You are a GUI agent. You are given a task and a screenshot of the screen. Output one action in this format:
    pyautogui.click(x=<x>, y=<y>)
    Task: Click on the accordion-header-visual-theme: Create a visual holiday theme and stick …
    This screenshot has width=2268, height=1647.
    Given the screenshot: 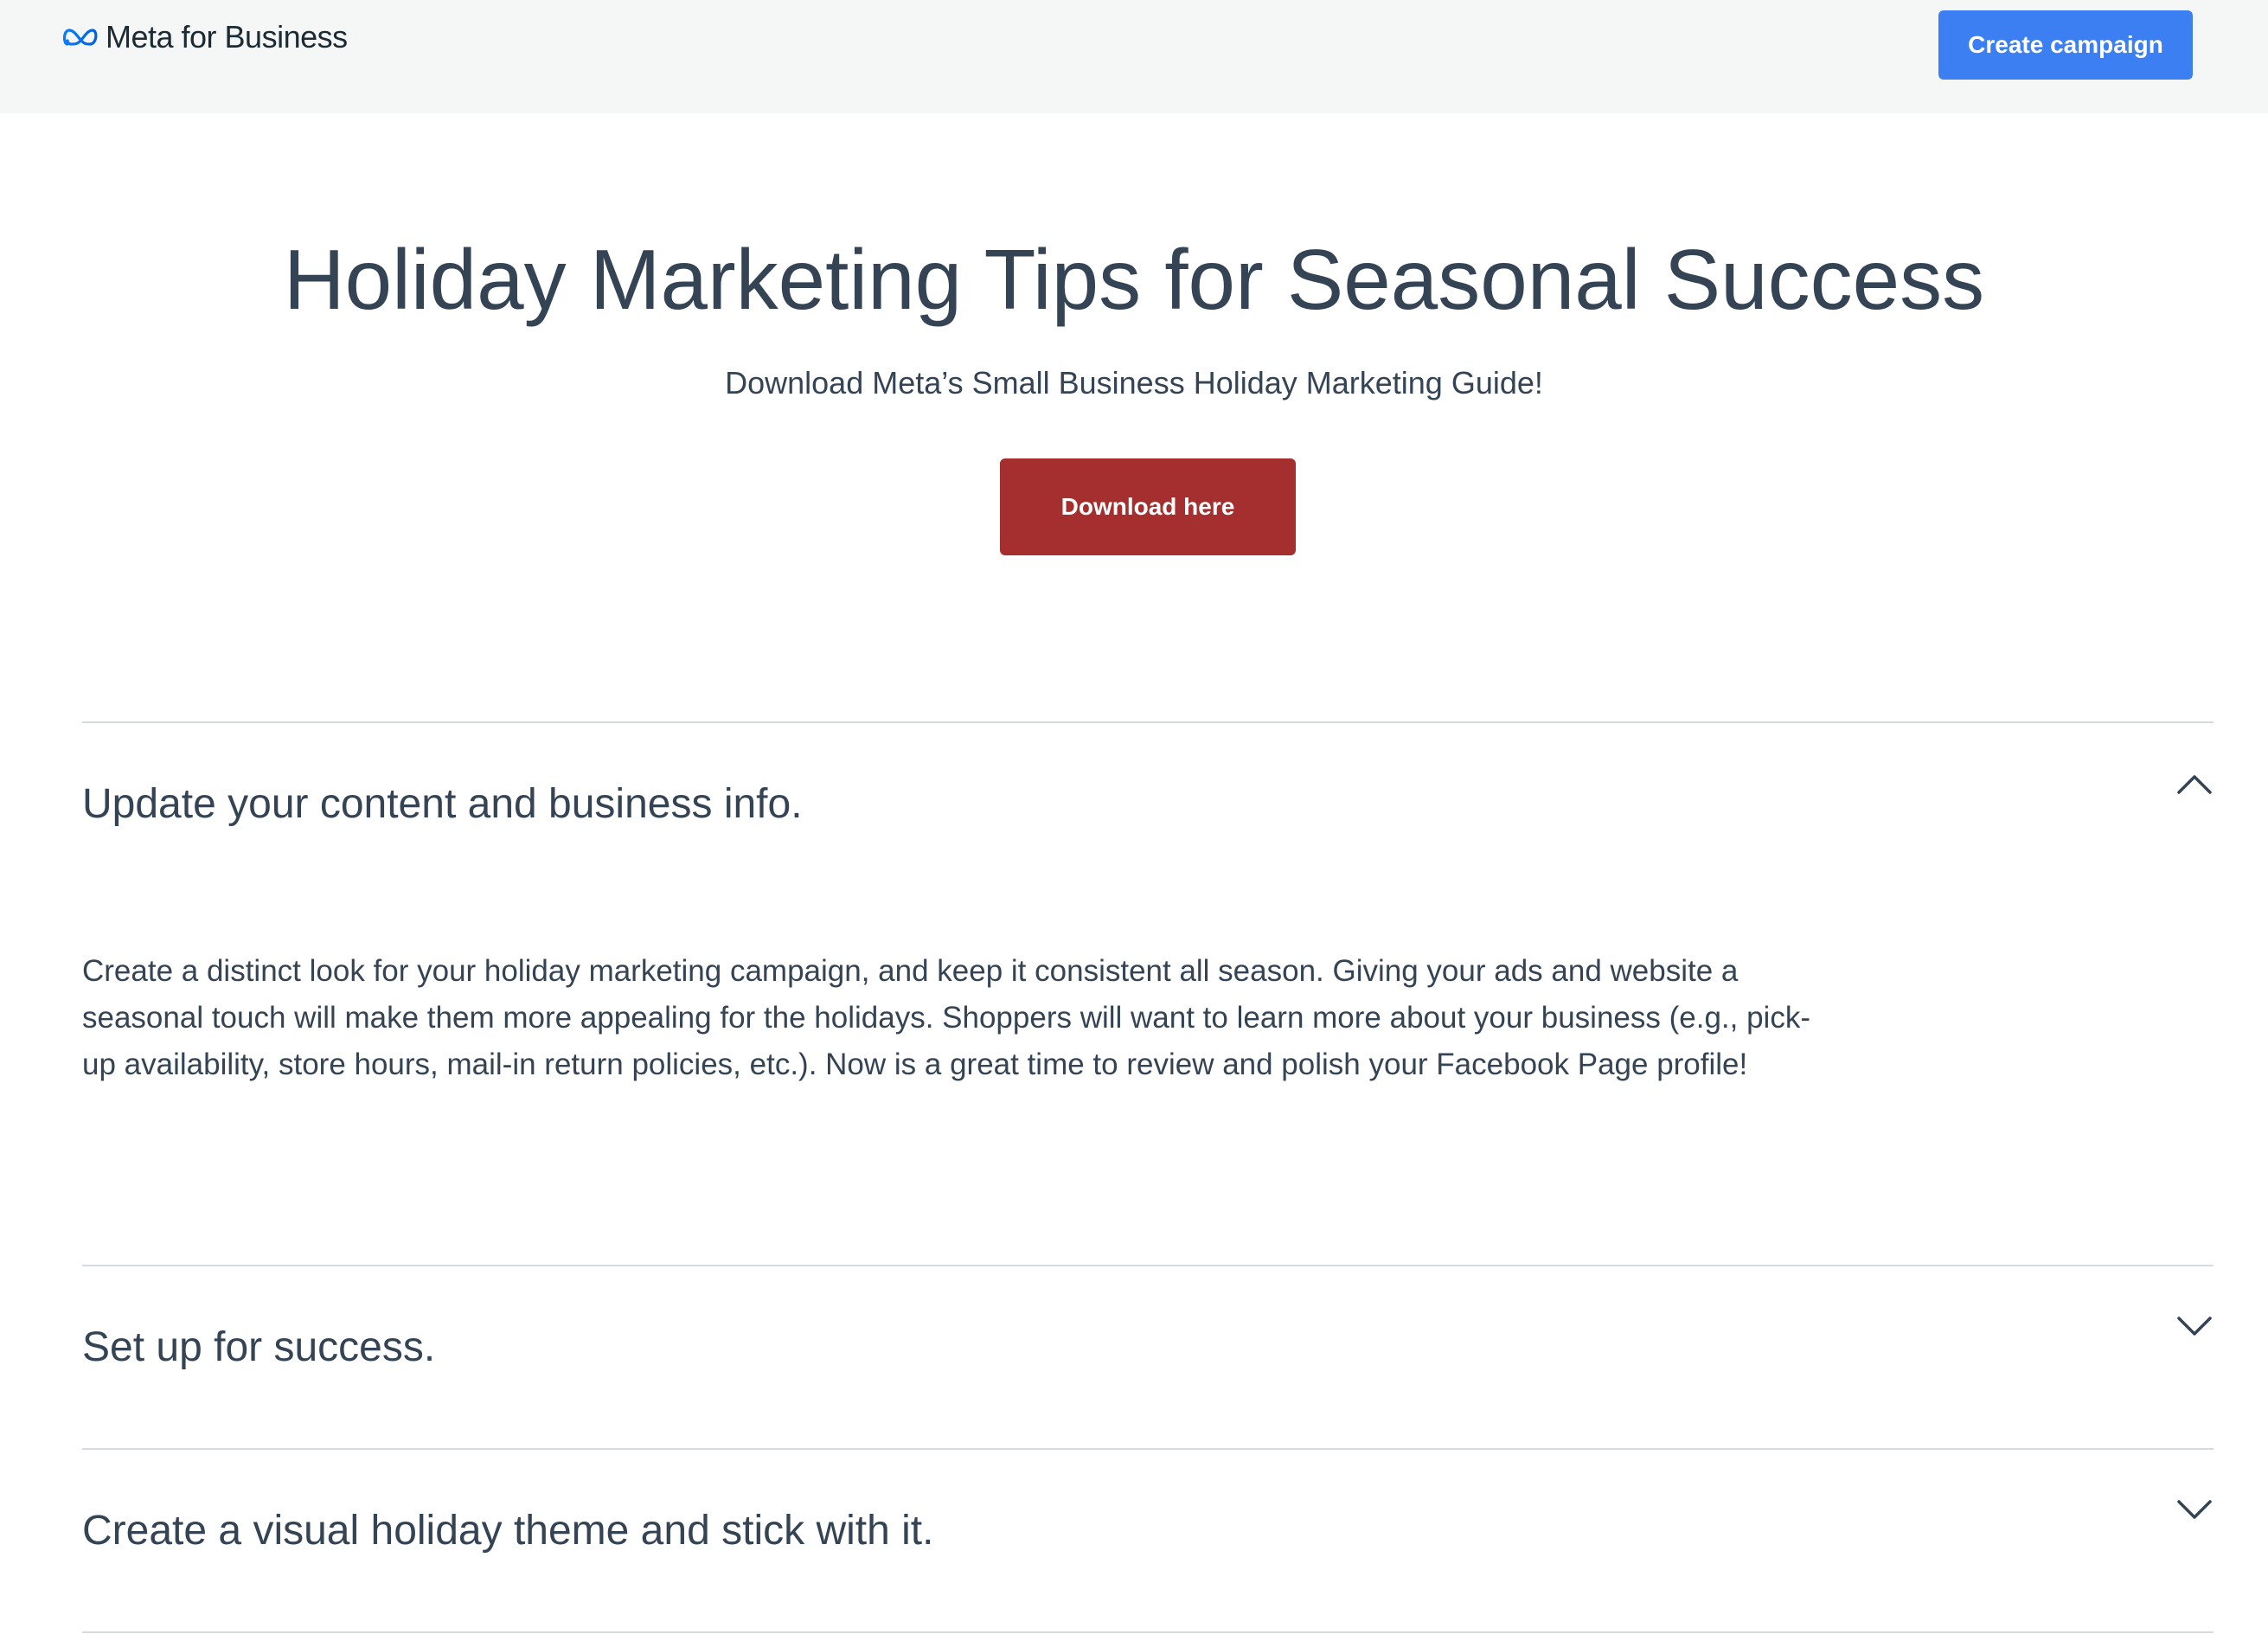 What is the action you would take?
    pyautogui.click(x=1148, y=1540)
    